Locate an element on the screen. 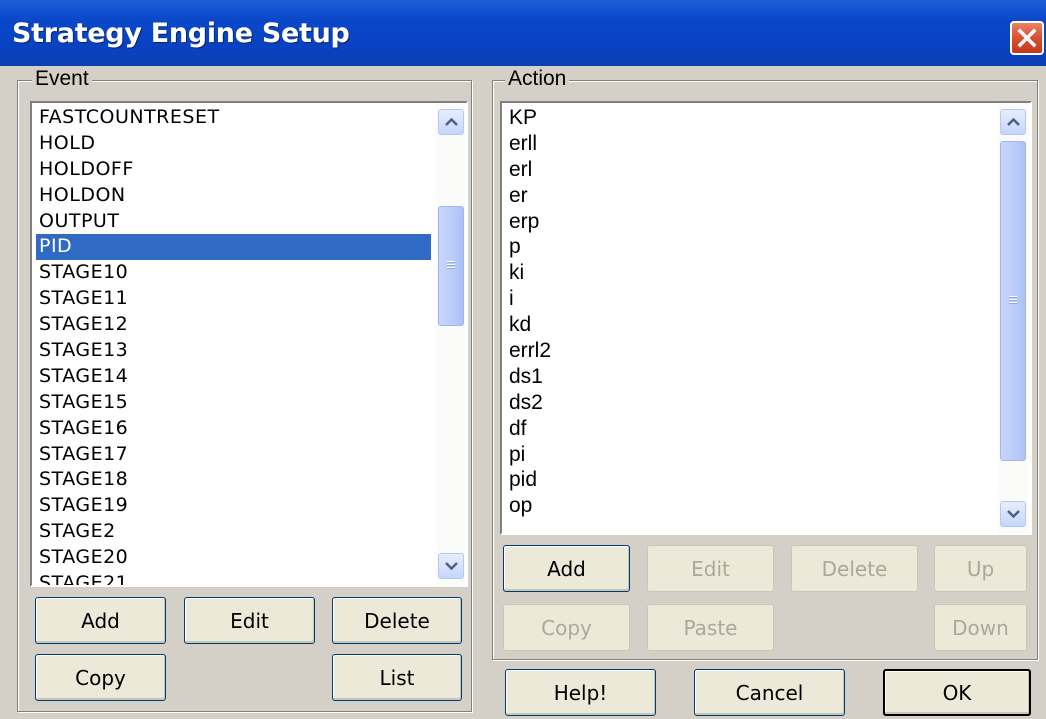 The image size is (1046, 719). list-item: er is located at coordinates (749, 196).